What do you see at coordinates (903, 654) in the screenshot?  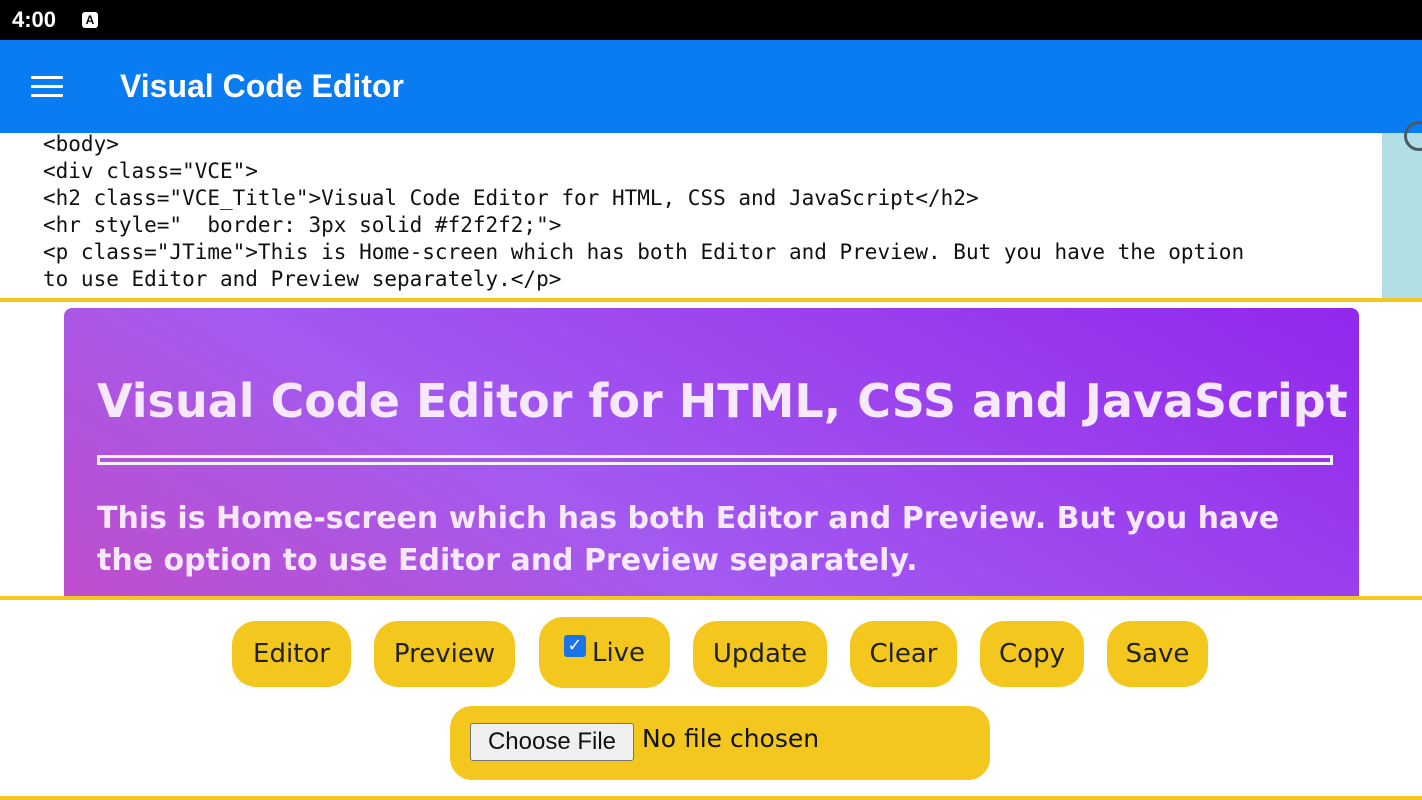 I see `clear-button: Clear` at bounding box center [903, 654].